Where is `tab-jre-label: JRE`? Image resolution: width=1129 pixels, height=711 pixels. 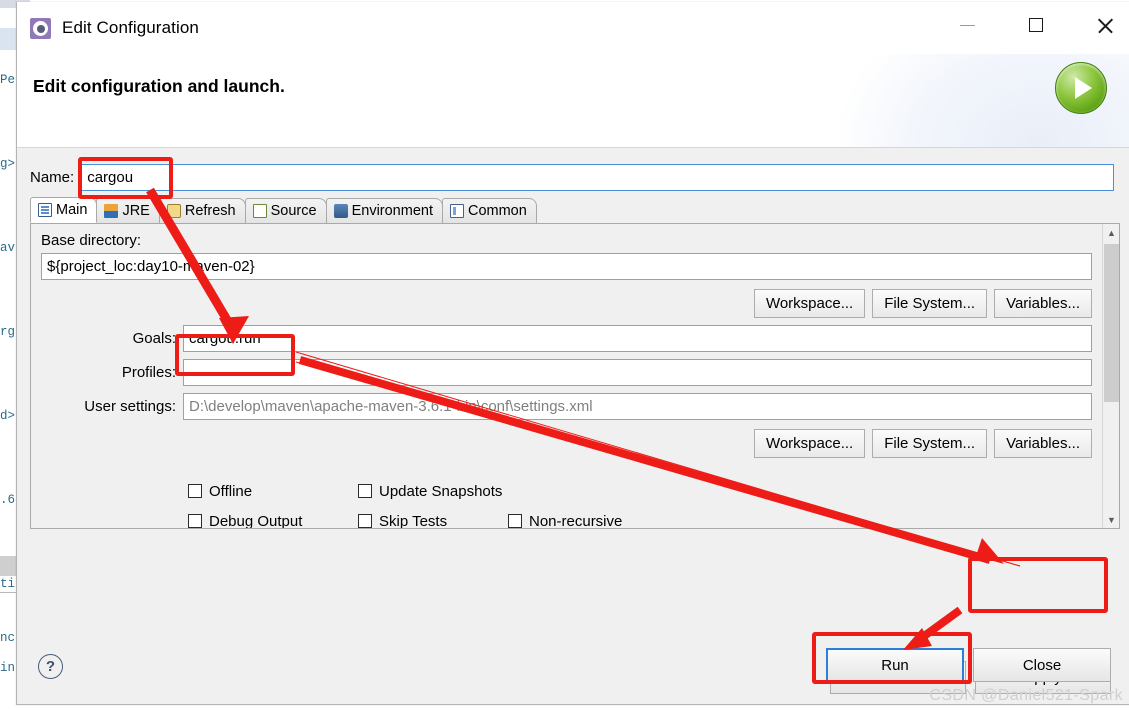 tab-jre-label: JRE is located at coordinates (136, 211).